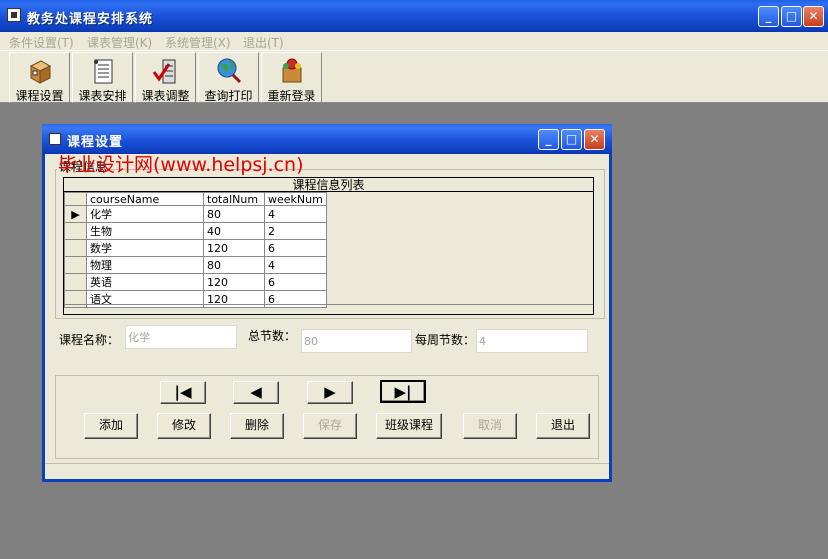 The image size is (828, 559). Describe the element at coordinates (328, 309) in the screenshot. I see `grid-footer` at that location.